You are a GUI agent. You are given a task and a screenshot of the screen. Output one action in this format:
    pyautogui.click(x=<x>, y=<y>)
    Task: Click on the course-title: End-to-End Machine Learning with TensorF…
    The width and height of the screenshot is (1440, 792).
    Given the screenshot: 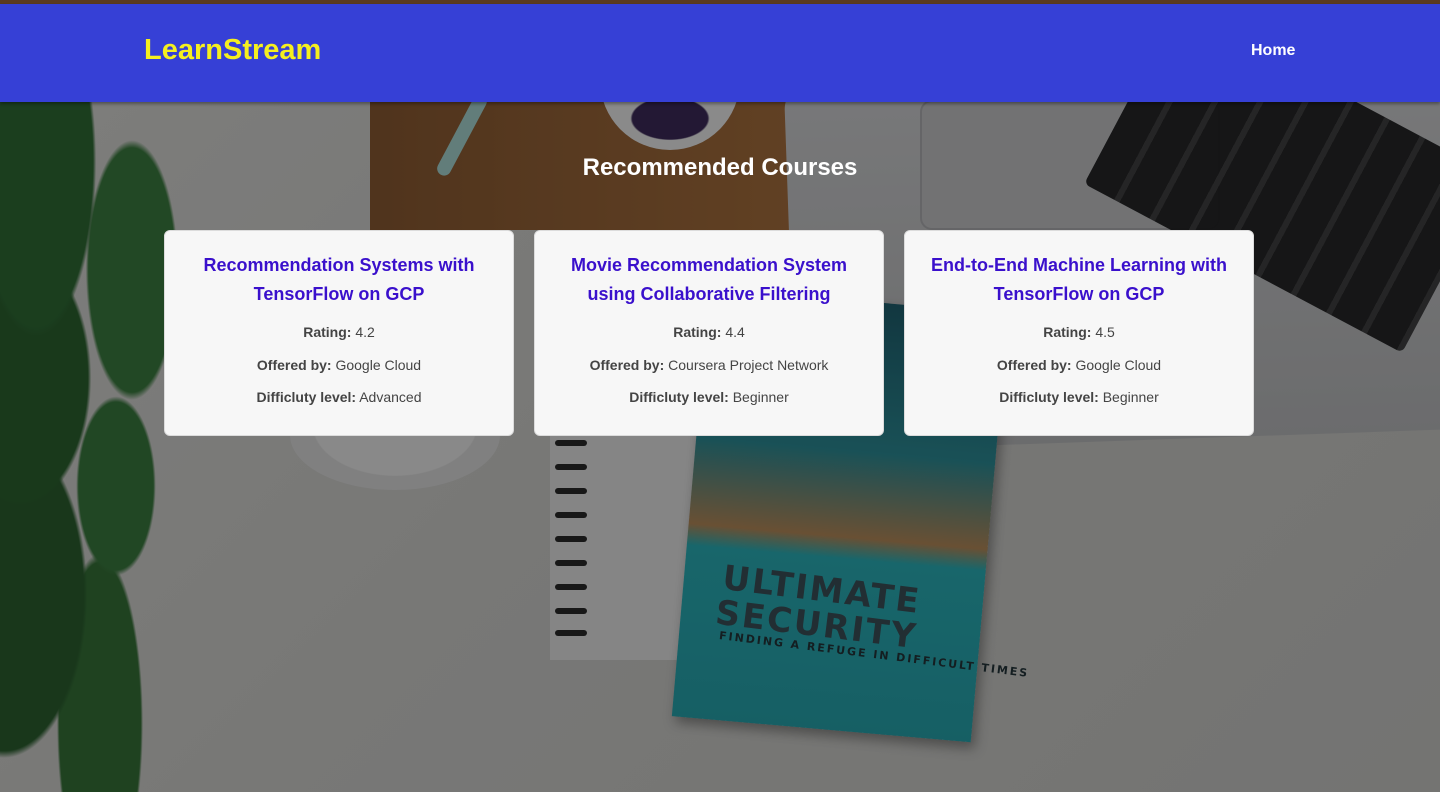 What is the action you would take?
    pyautogui.click(x=1079, y=280)
    